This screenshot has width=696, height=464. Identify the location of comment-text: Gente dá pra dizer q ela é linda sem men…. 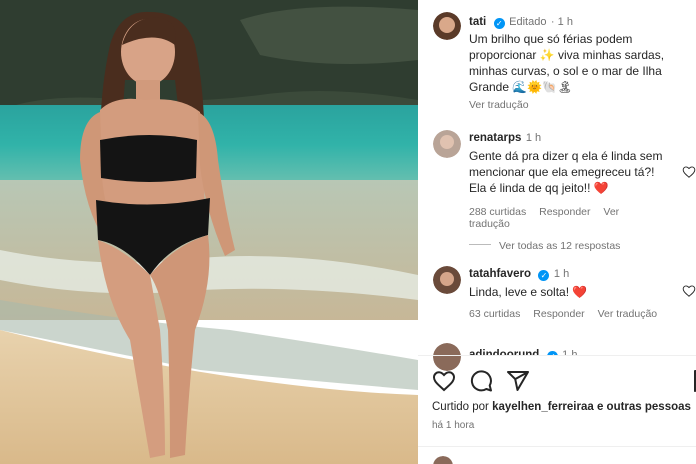
(566, 172).